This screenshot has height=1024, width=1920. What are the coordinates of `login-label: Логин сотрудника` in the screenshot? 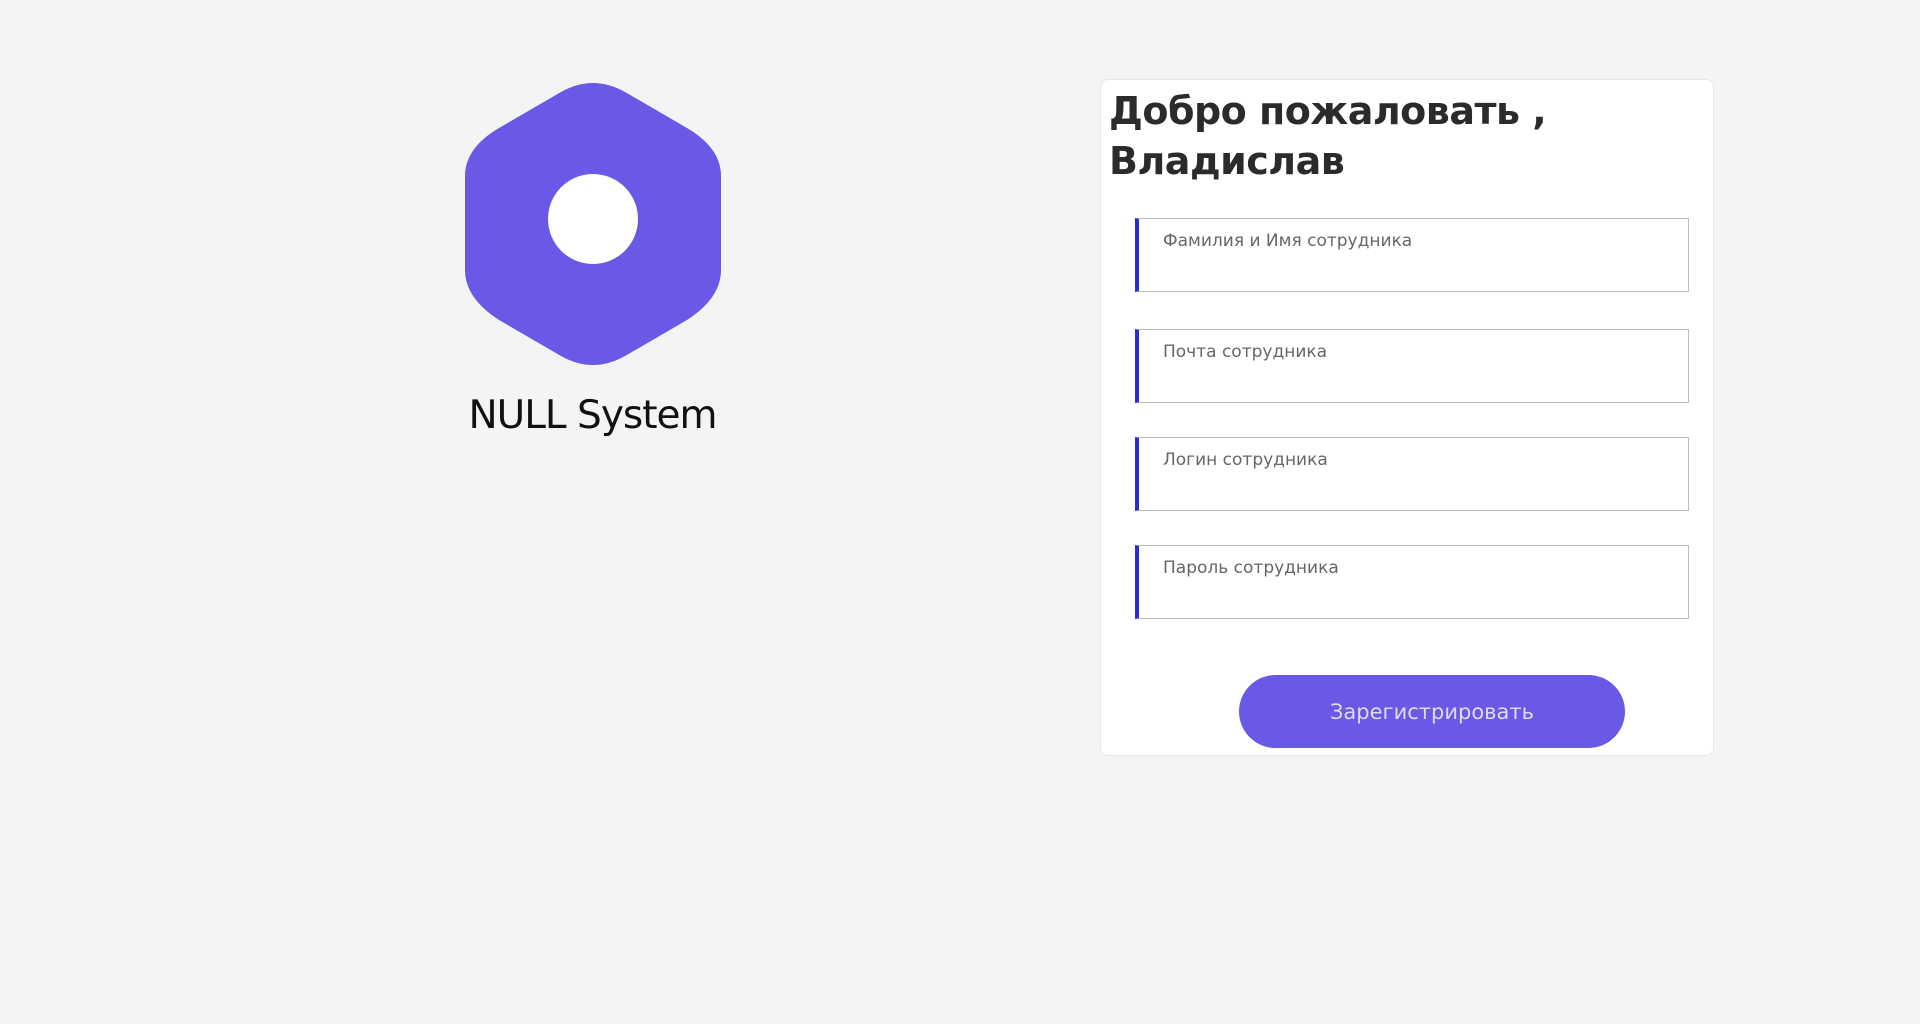 It's located at (1245, 460).